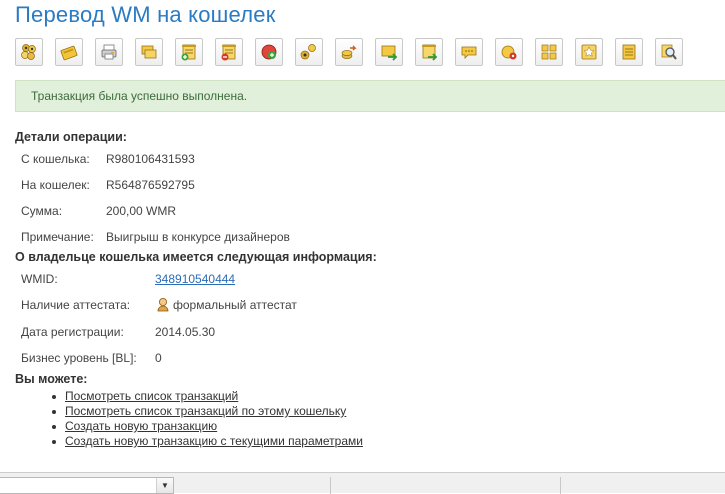  I want to click on list-icon, so click(629, 52).